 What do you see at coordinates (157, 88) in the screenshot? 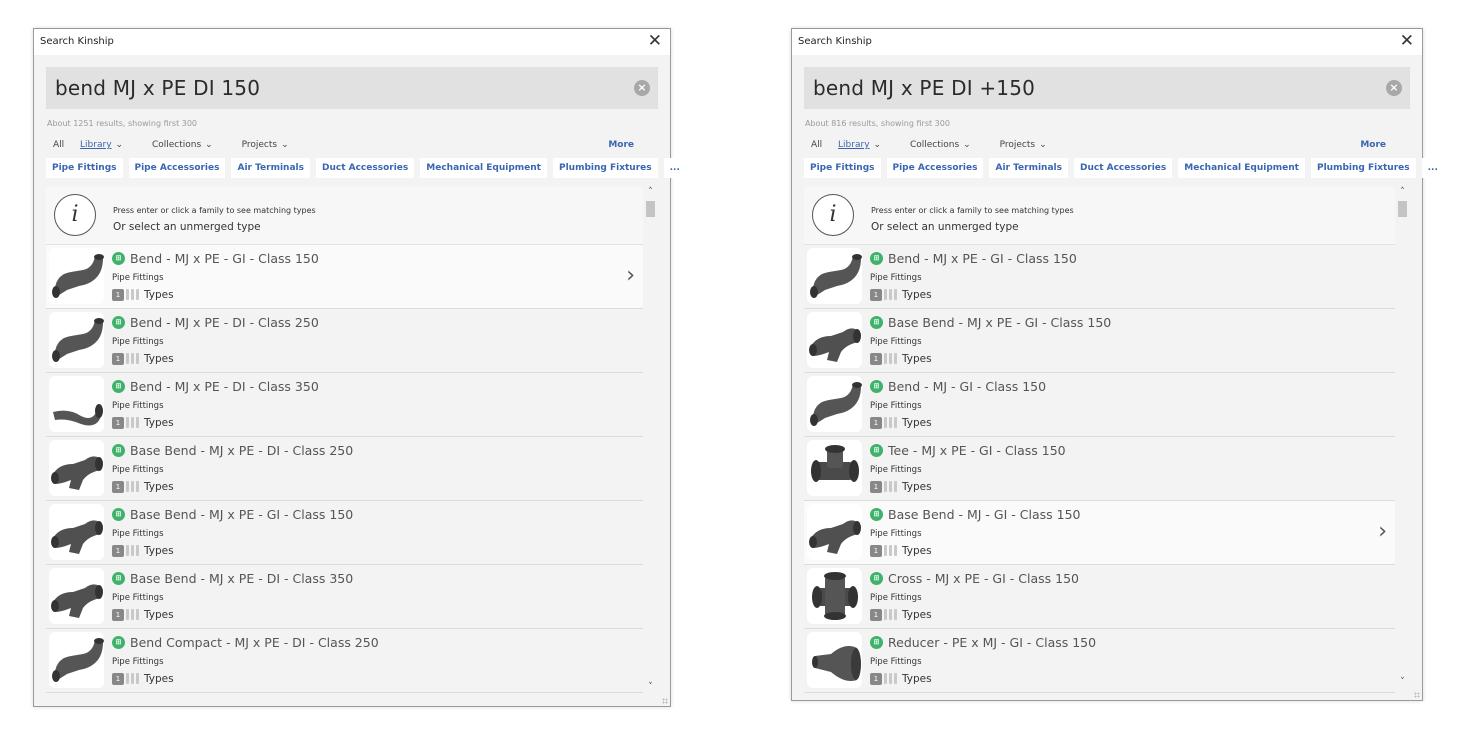
I see `search-query: bend MJ x PE DI 150` at bounding box center [157, 88].